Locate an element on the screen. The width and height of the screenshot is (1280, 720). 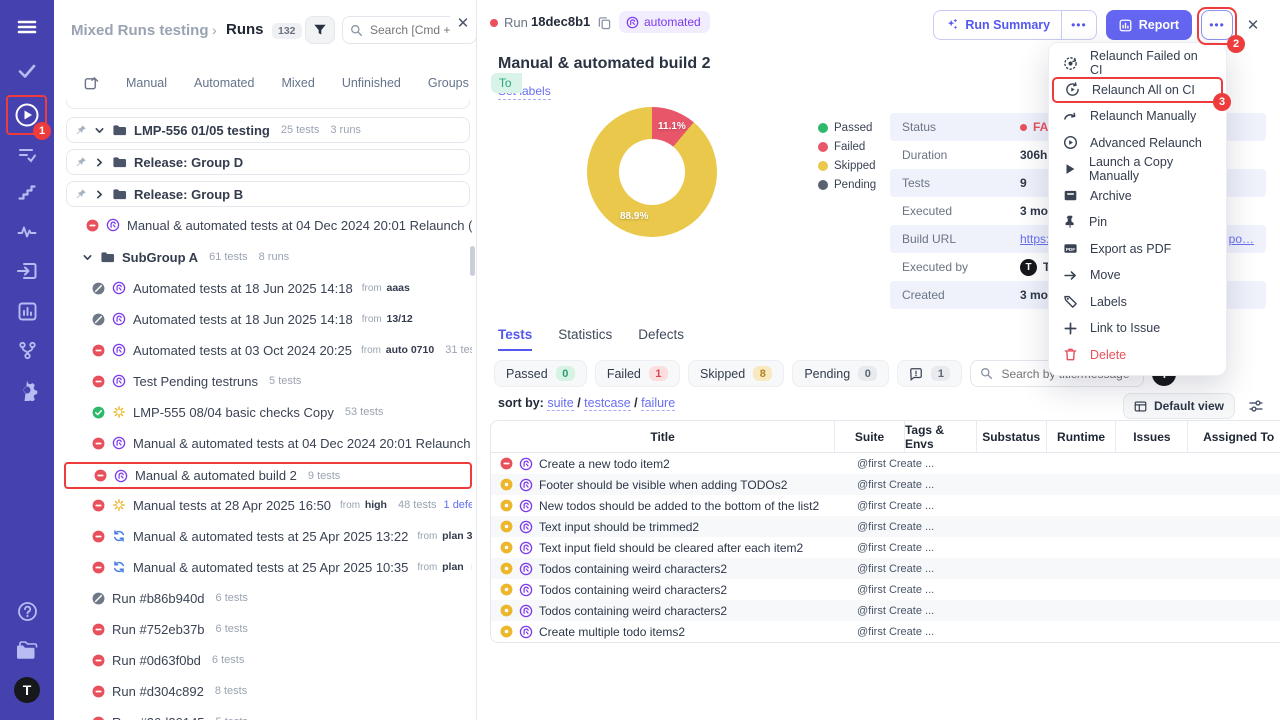
failed-icon is located at coordinates (98, 660).